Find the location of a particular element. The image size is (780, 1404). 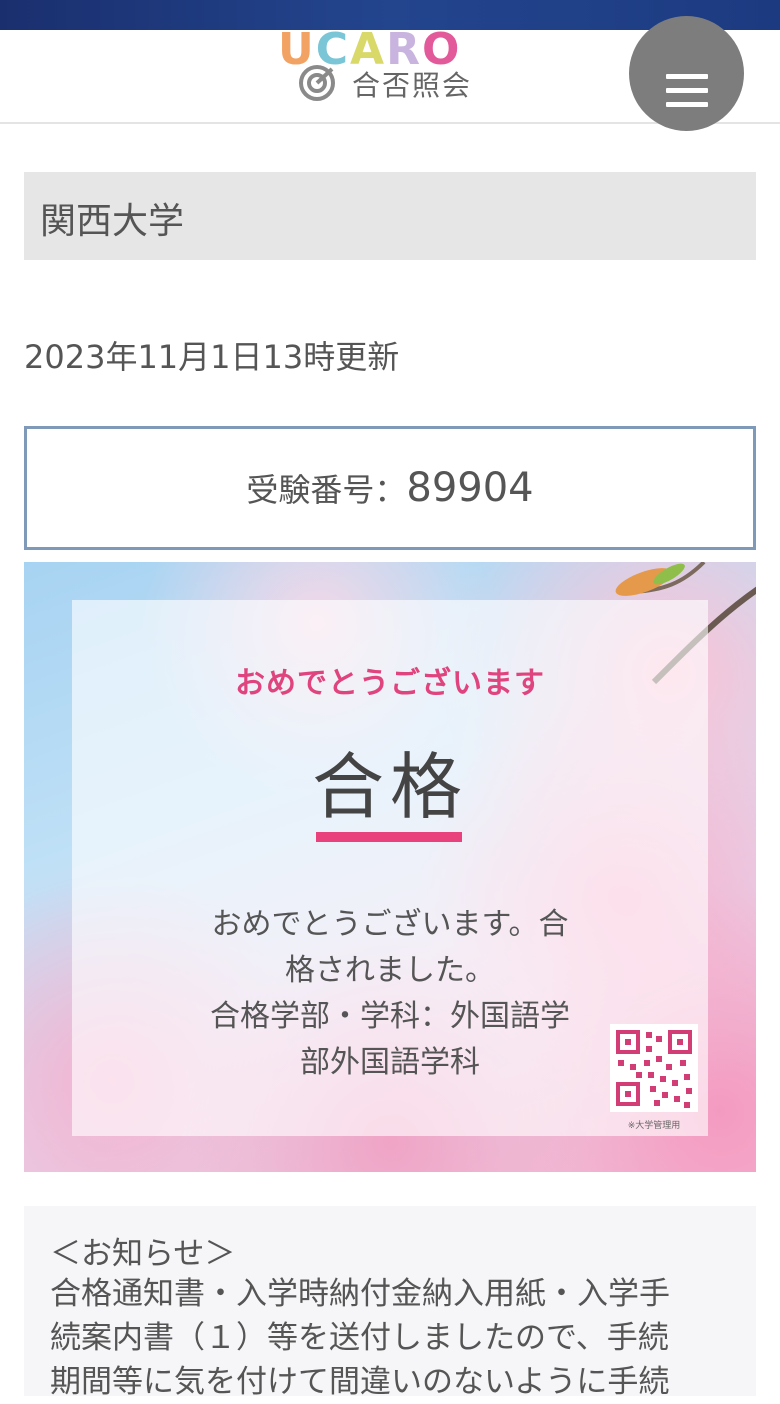

notice-line: 期間等に気を付けて間違いのないように手続 is located at coordinates (360, 1382).